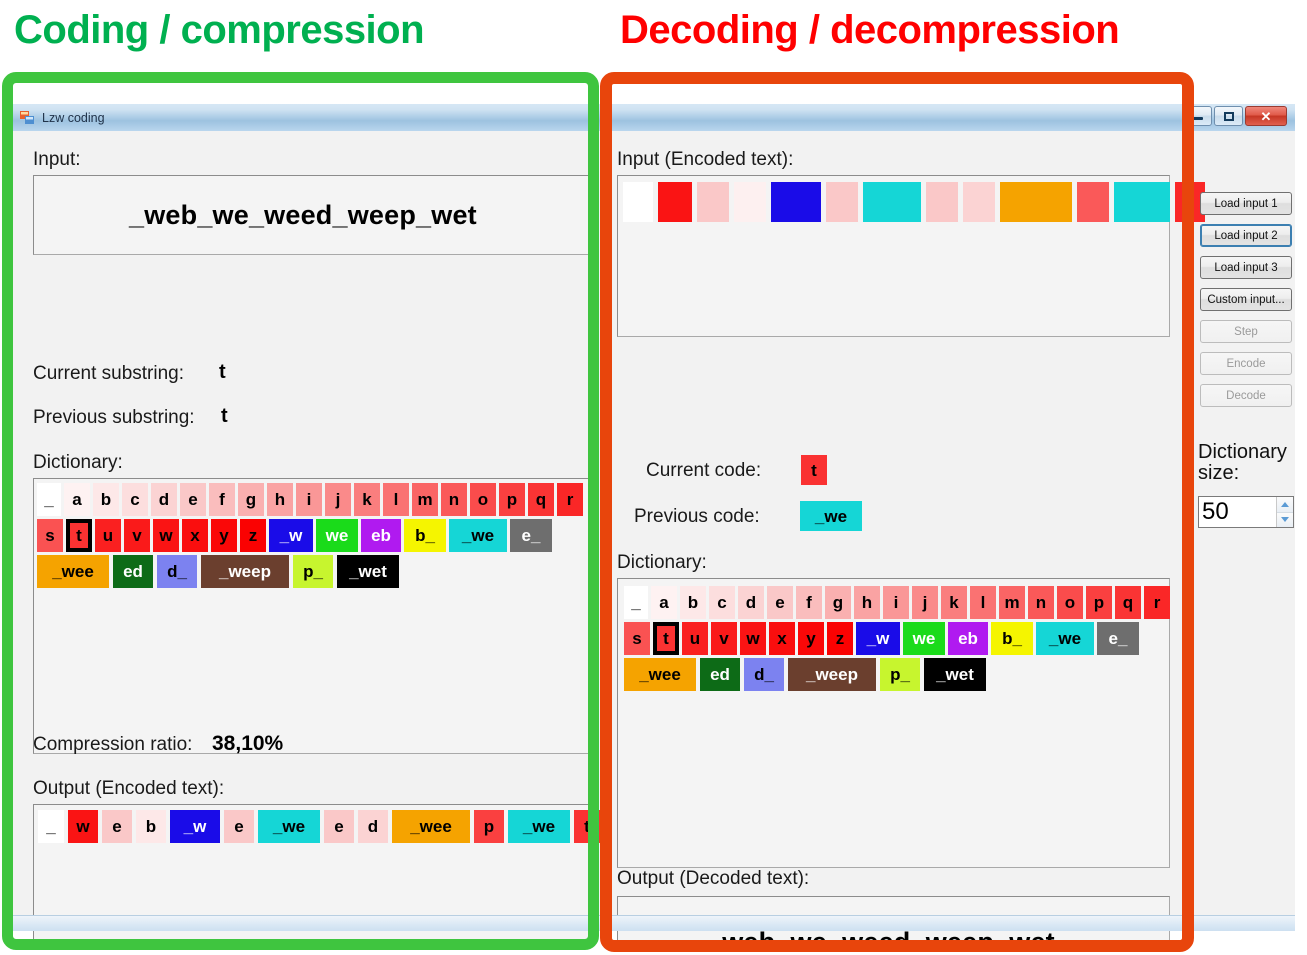 The image size is (1307, 955). What do you see at coordinates (1242, 463) in the screenshot?
I see `dictionary-size-label: Dictionary size:` at bounding box center [1242, 463].